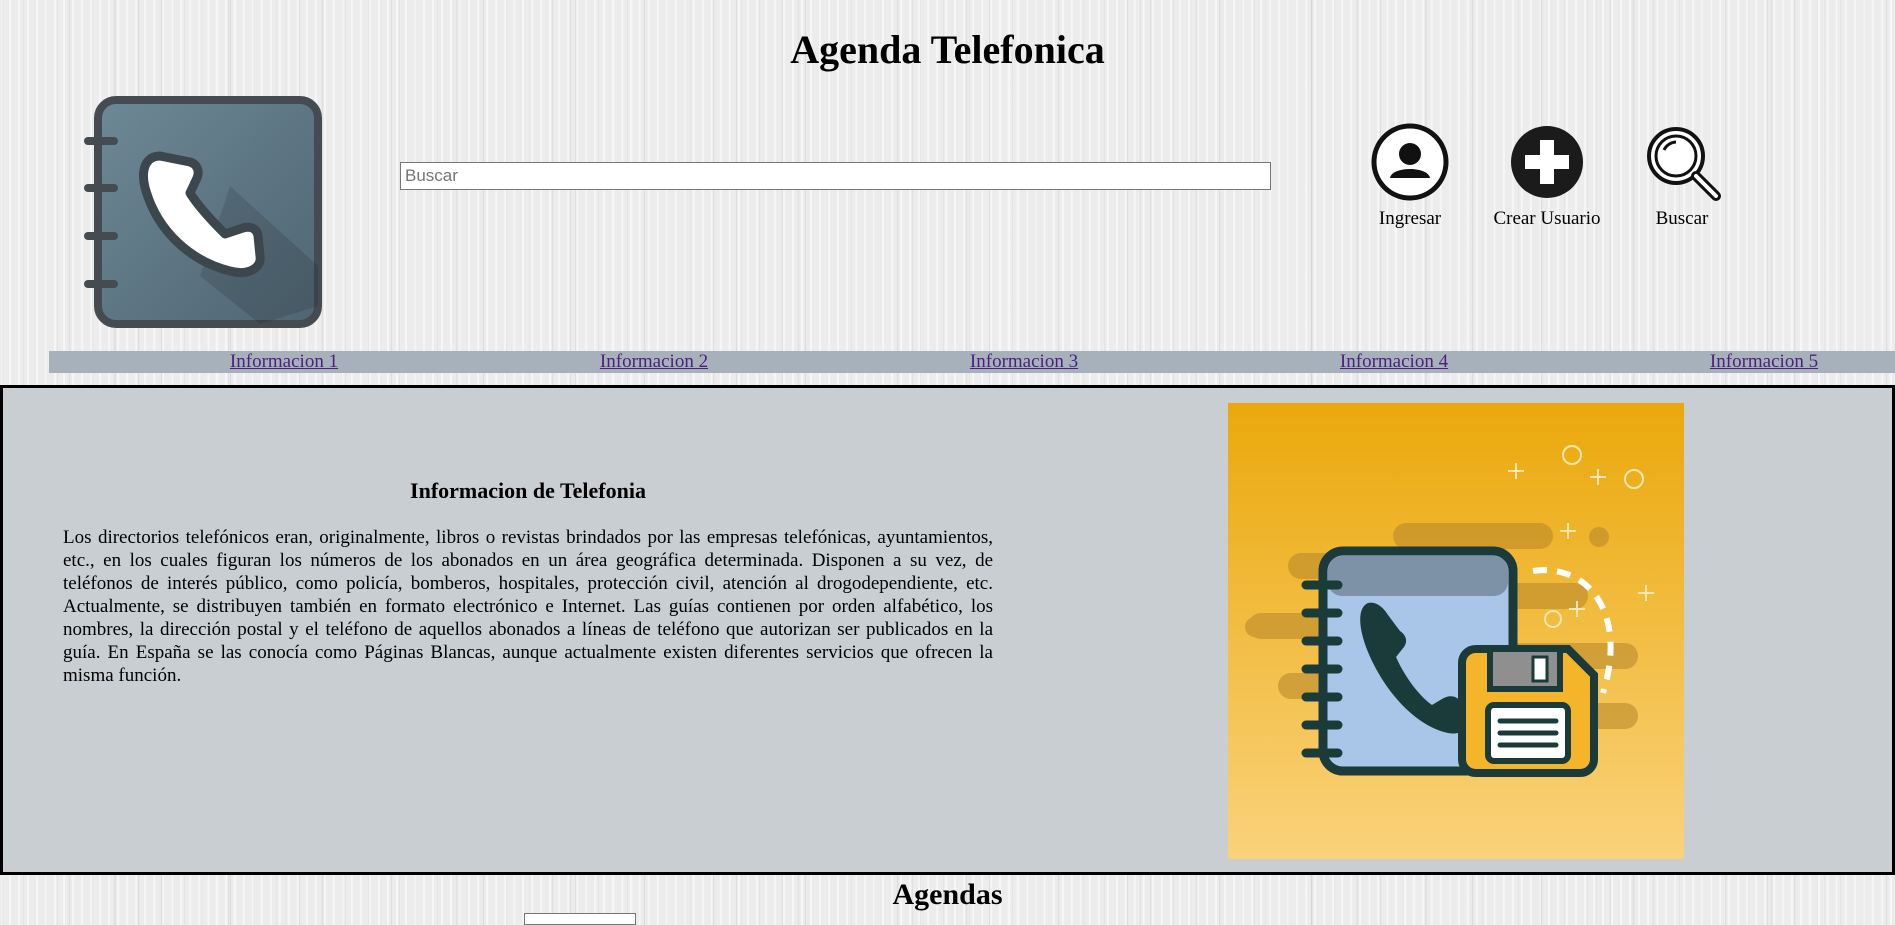 Image resolution: width=1895 pixels, height=925 pixels. I want to click on login-button: Ingresar, so click(1410, 176).